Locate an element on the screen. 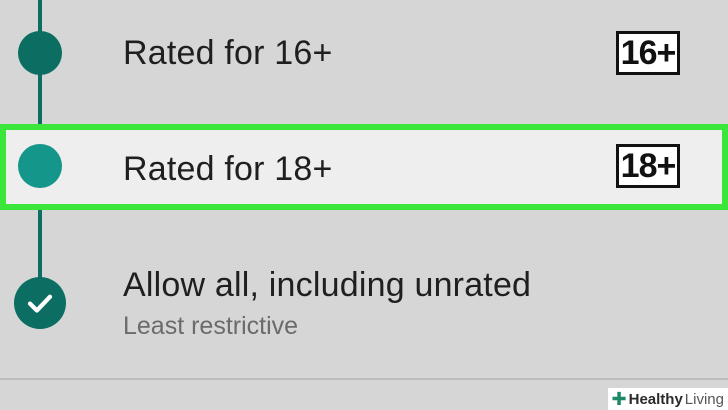 The width and height of the screenshot is (728, 410). option-label: Rated for 18+ is located at coordinates (228, 169).